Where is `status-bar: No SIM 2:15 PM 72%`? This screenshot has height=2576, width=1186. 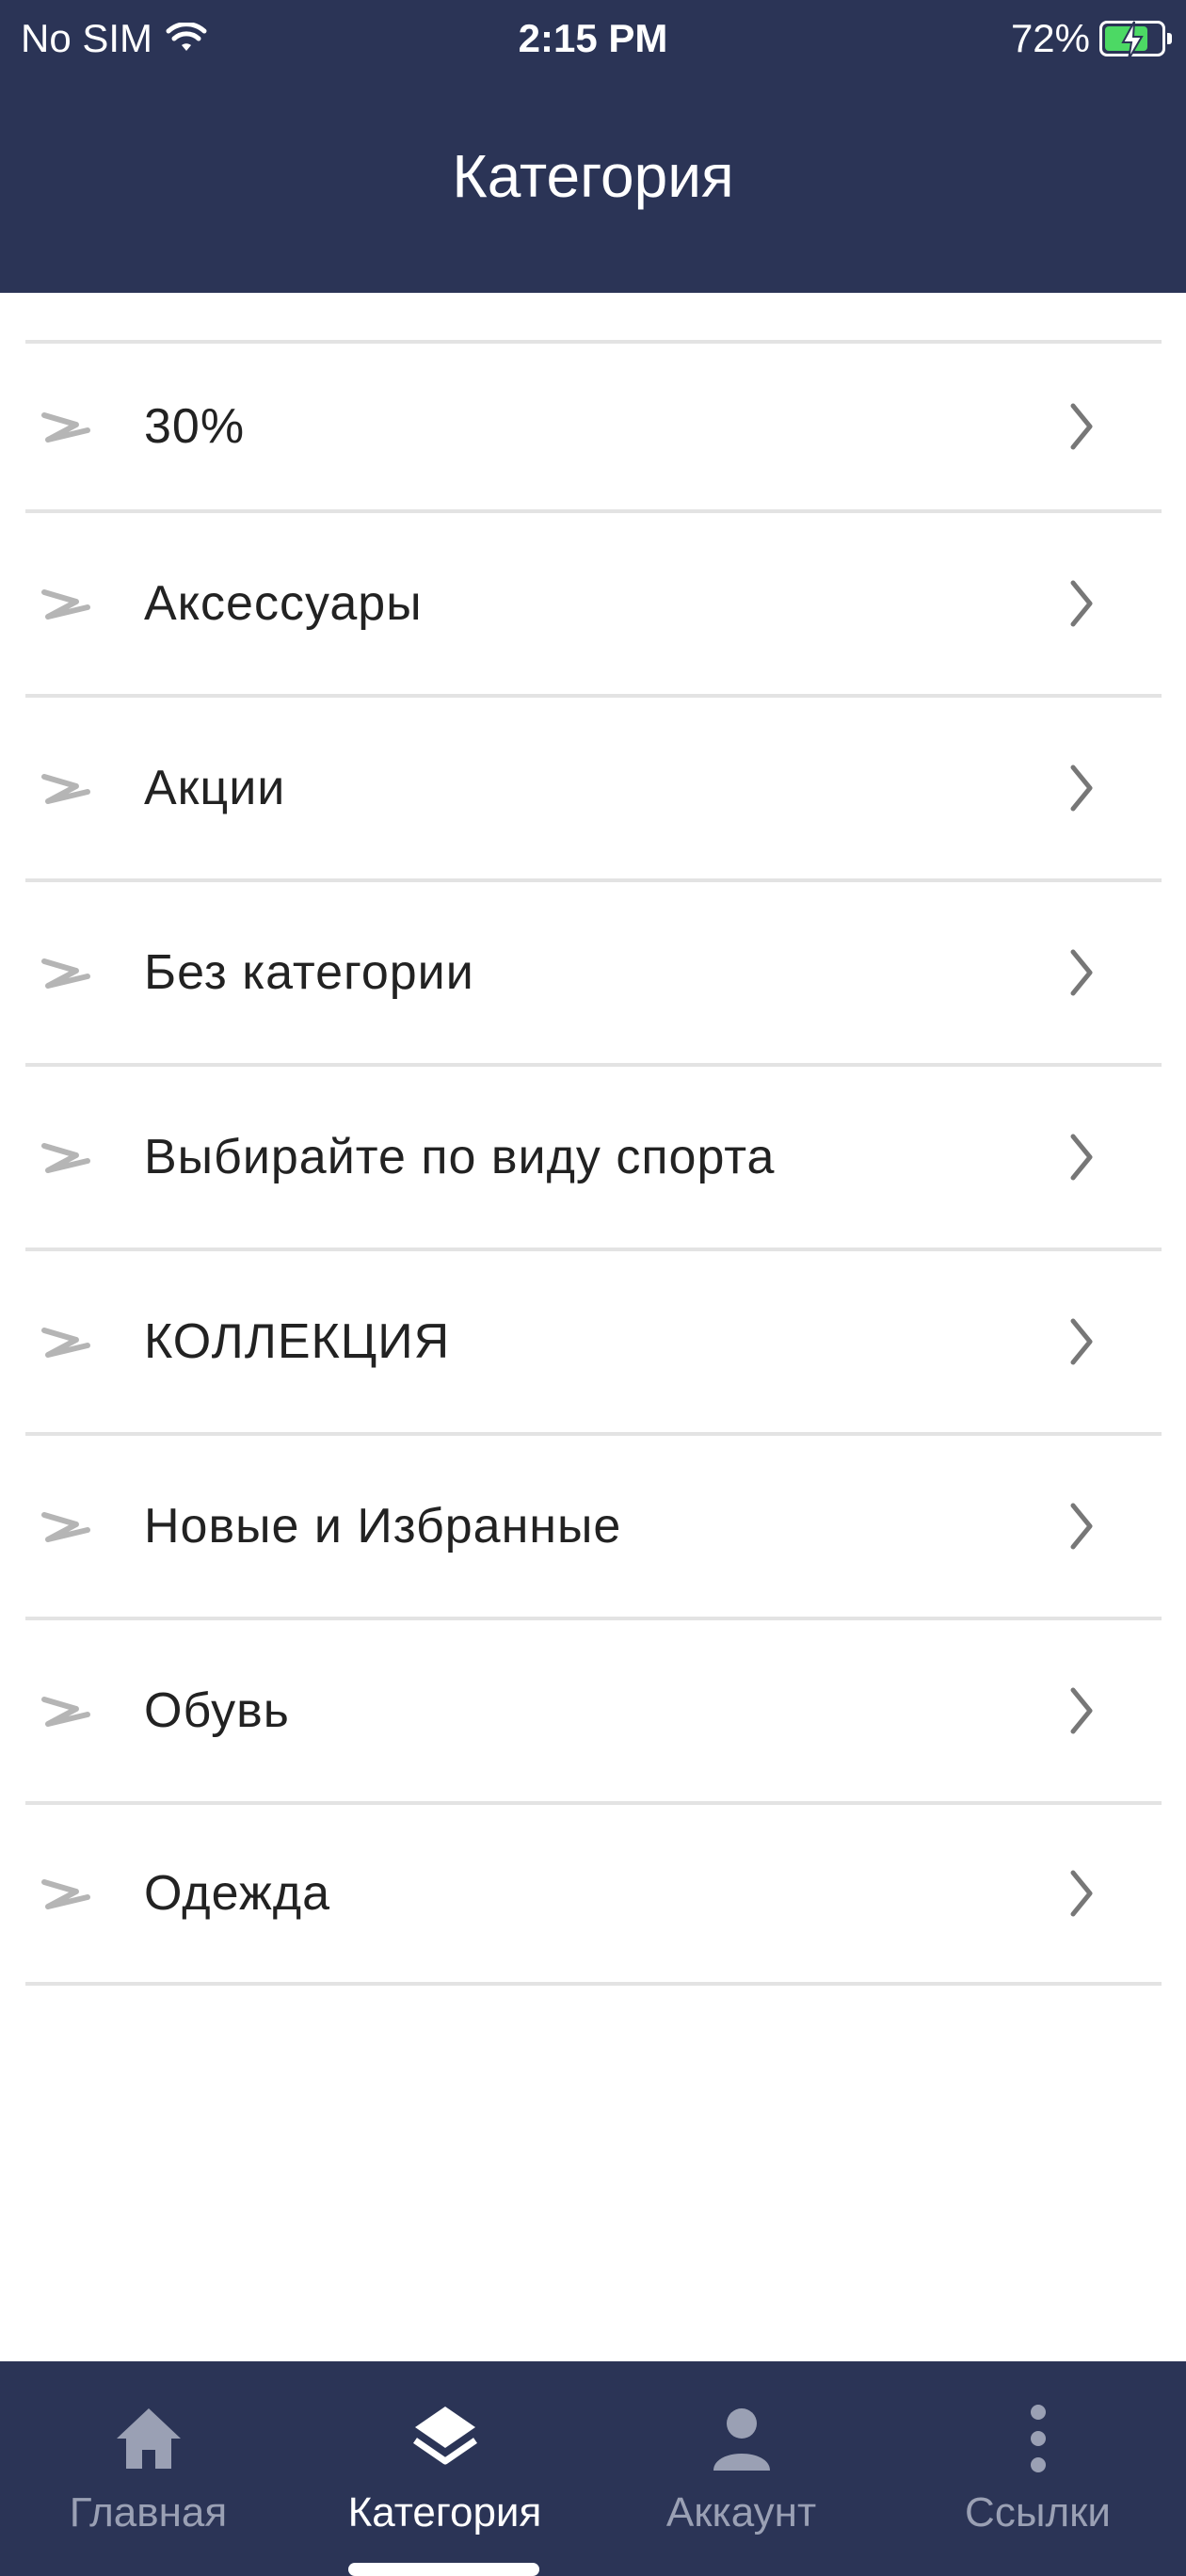 status-bar: No SIM 2:15 PM 72% is located at coordinates (593, 39).